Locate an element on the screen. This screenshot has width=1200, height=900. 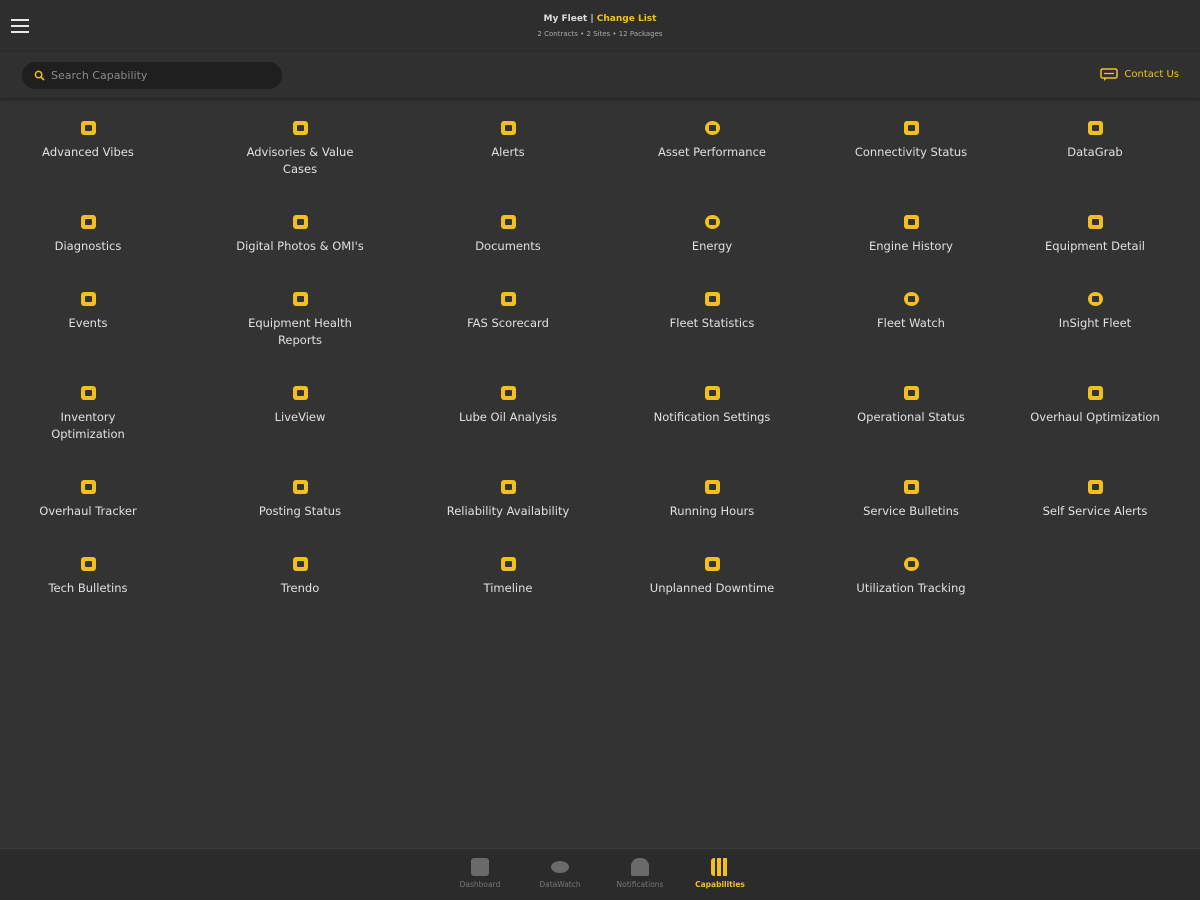
capability-overhaul-tracker: Overhaul Tracker is located at coordinates (88, 515).